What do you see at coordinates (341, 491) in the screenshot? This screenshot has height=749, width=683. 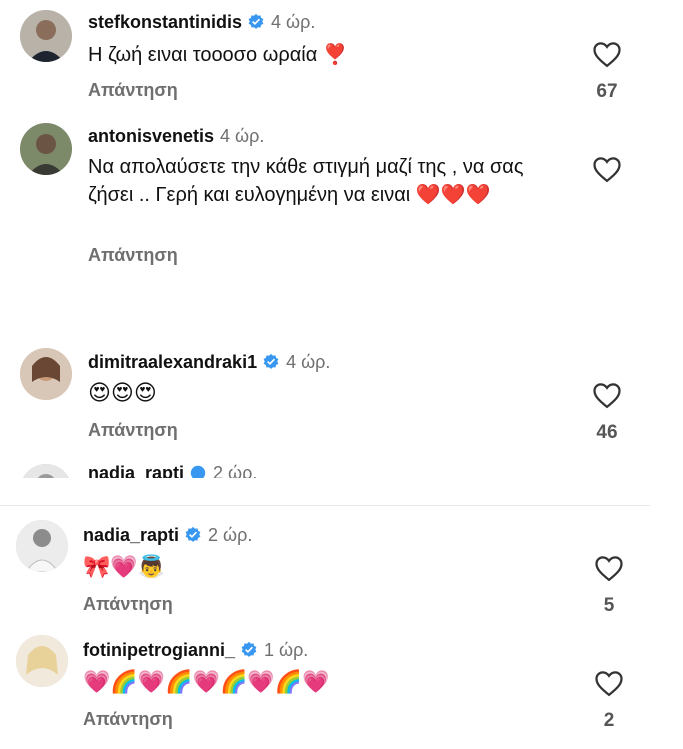 I see `spacer` at bounding box center [341, 491].